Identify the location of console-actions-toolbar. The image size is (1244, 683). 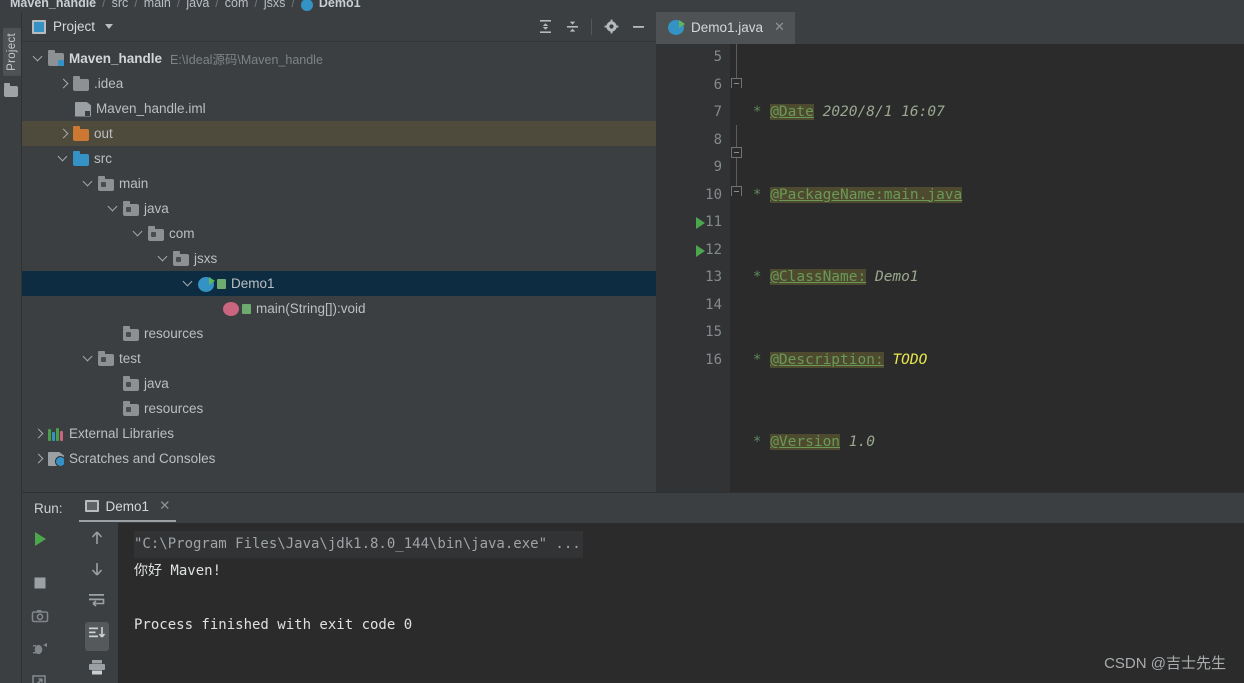
(97, 603).